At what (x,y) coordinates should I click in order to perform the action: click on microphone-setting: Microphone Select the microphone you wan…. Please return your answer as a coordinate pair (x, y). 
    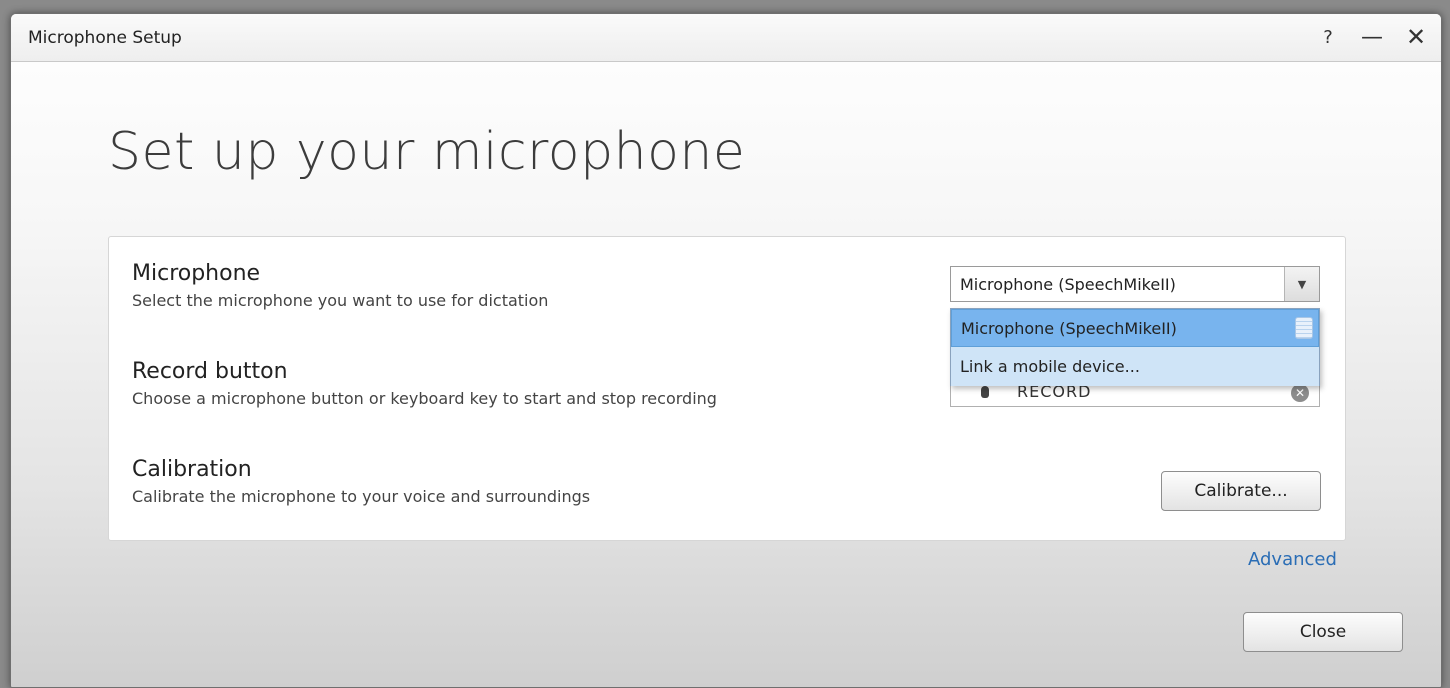
    Looking at the image, I should click on (340, 286).